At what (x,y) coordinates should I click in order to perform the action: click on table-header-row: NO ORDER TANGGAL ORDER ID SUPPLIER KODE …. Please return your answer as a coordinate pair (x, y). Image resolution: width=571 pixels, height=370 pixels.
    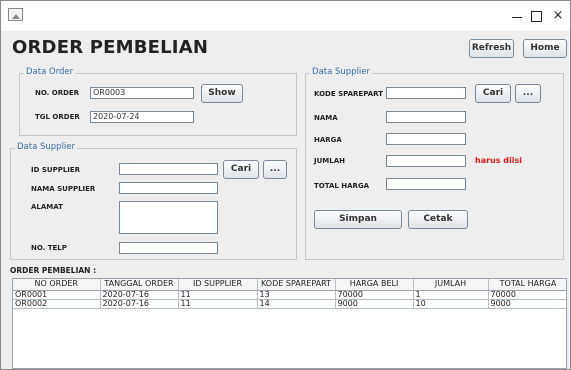
    Looking at the image, I should click on (289, 285).